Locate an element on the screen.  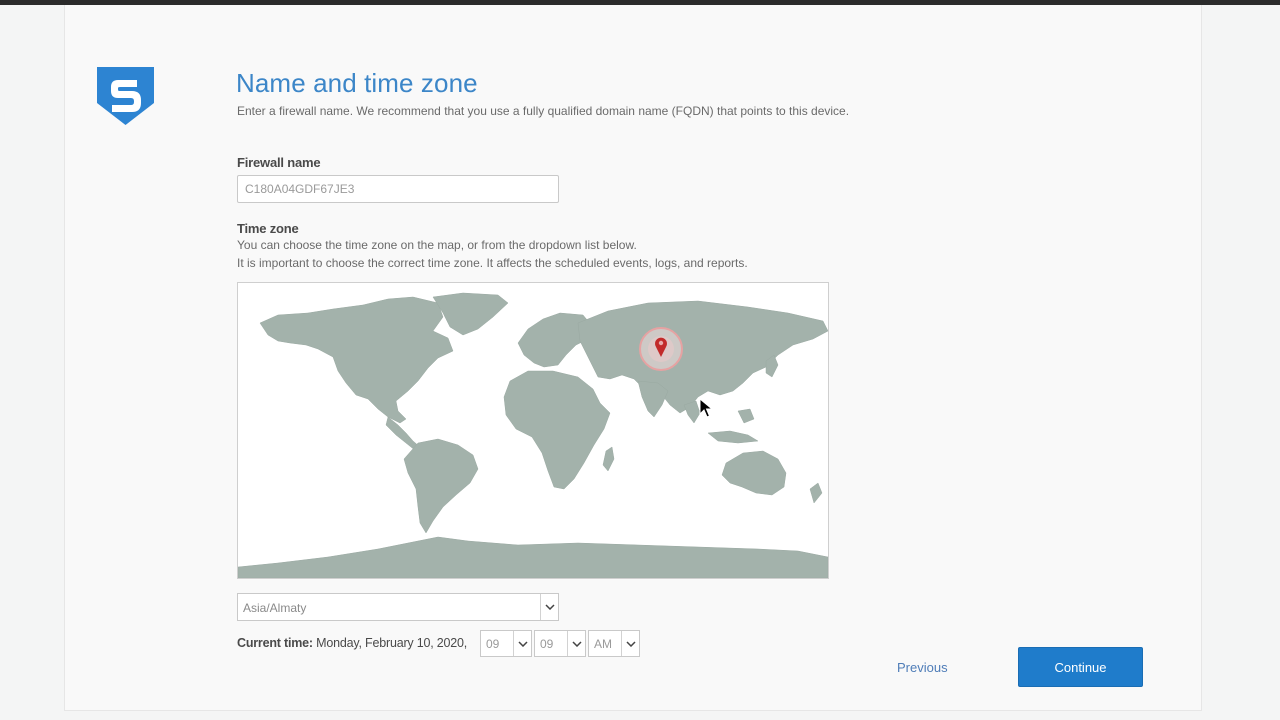
firewall-name-label: Firewall name is located at coordinates (279, 162).